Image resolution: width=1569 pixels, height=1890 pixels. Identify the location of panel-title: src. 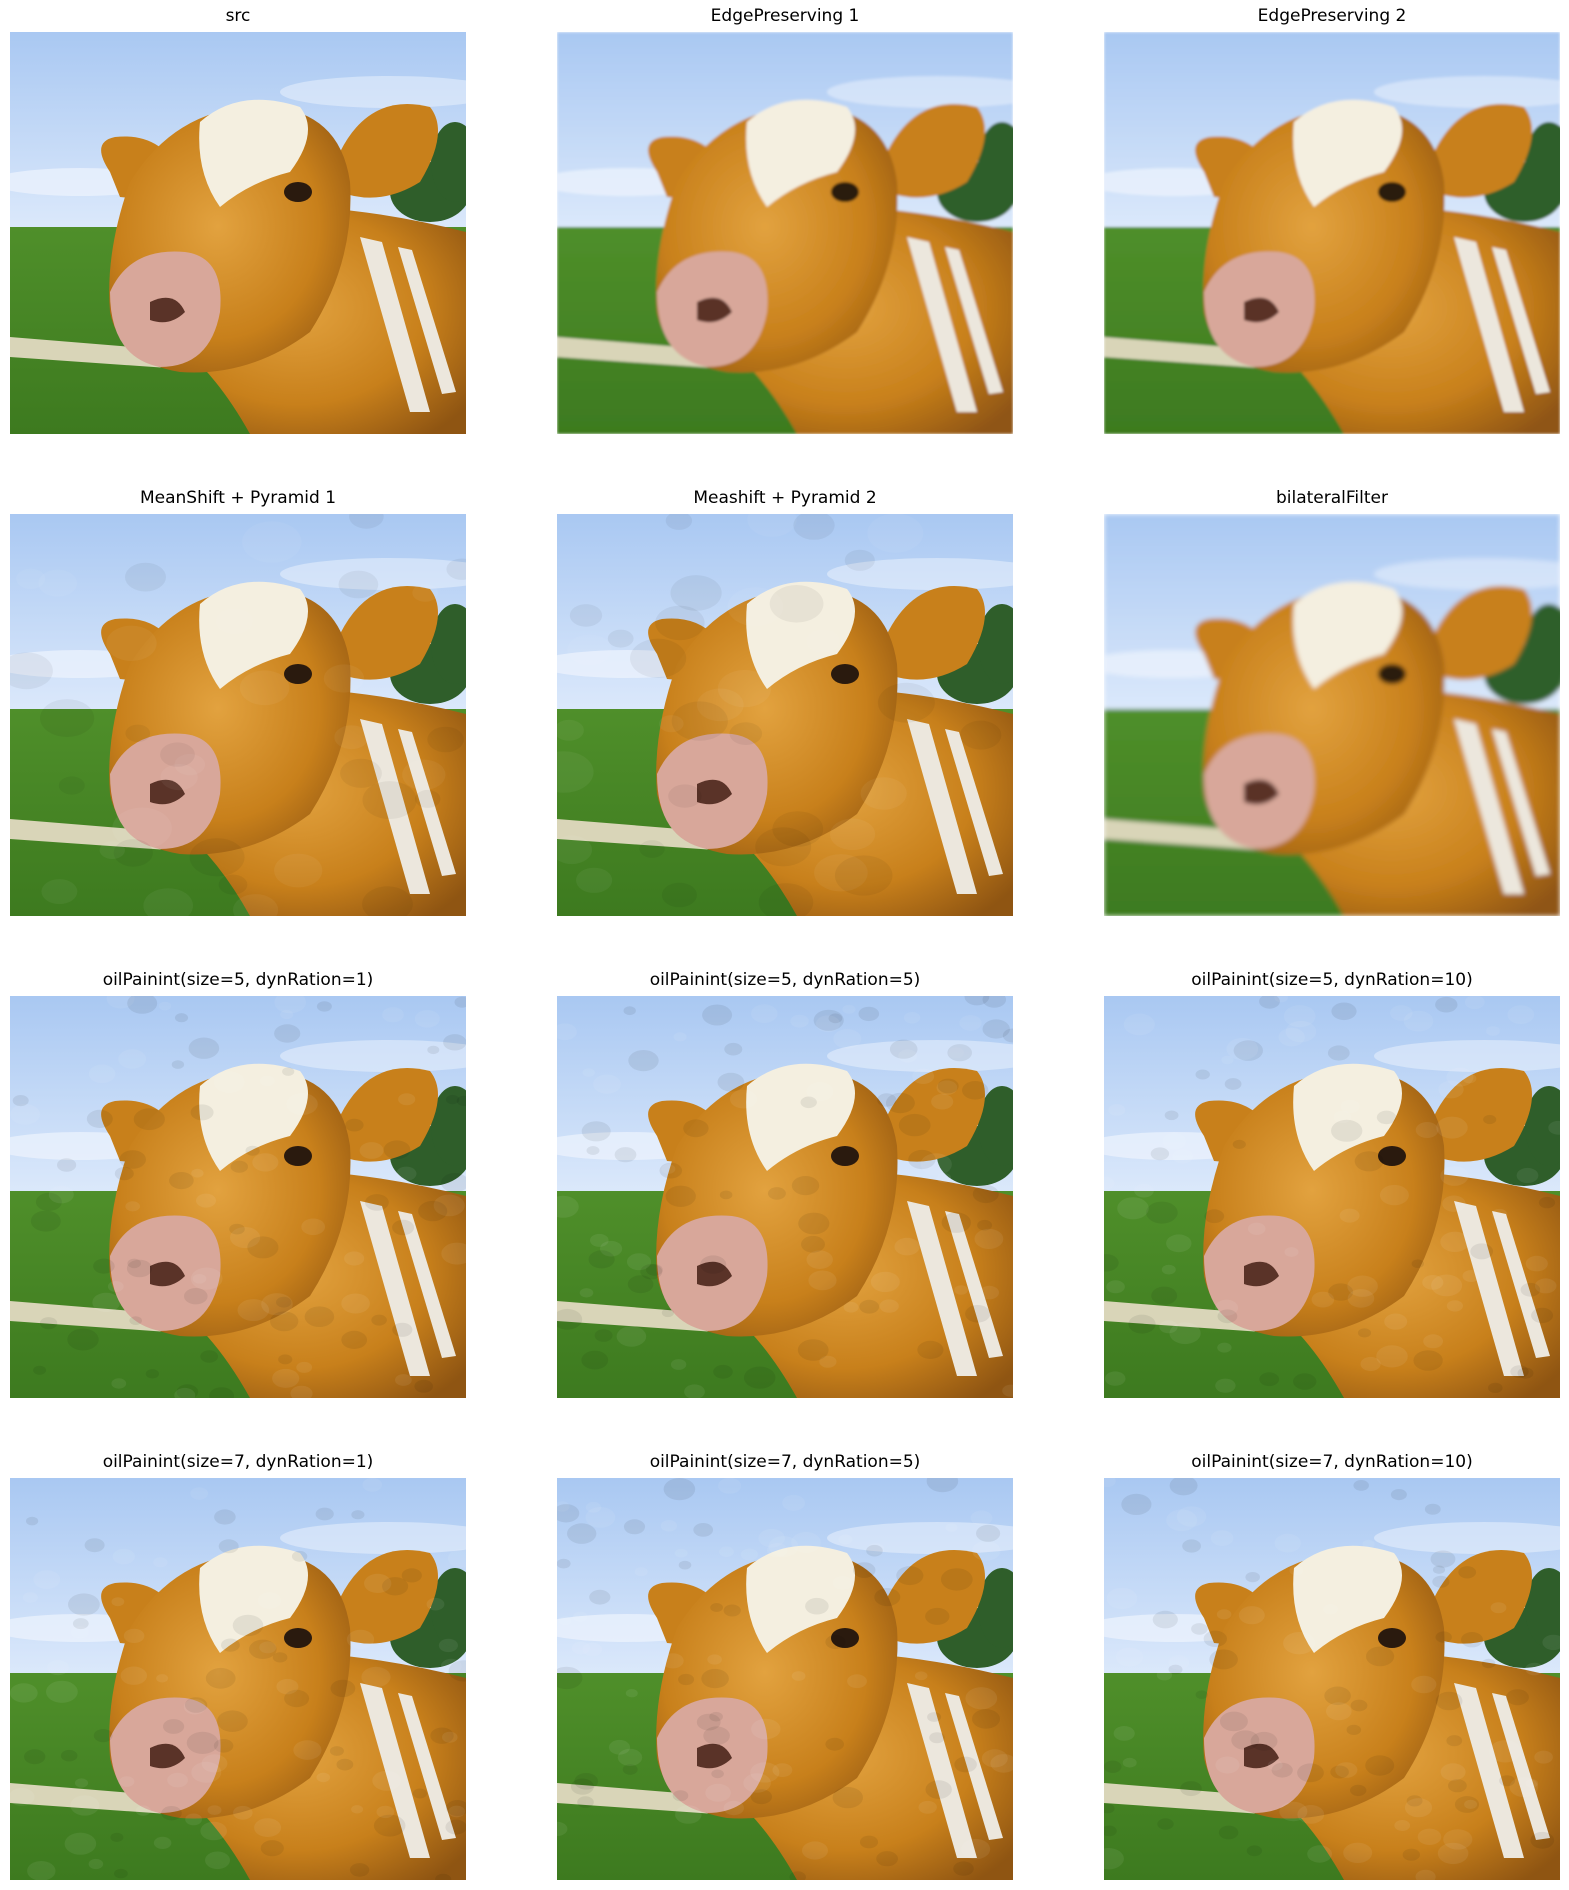
(238, 16).